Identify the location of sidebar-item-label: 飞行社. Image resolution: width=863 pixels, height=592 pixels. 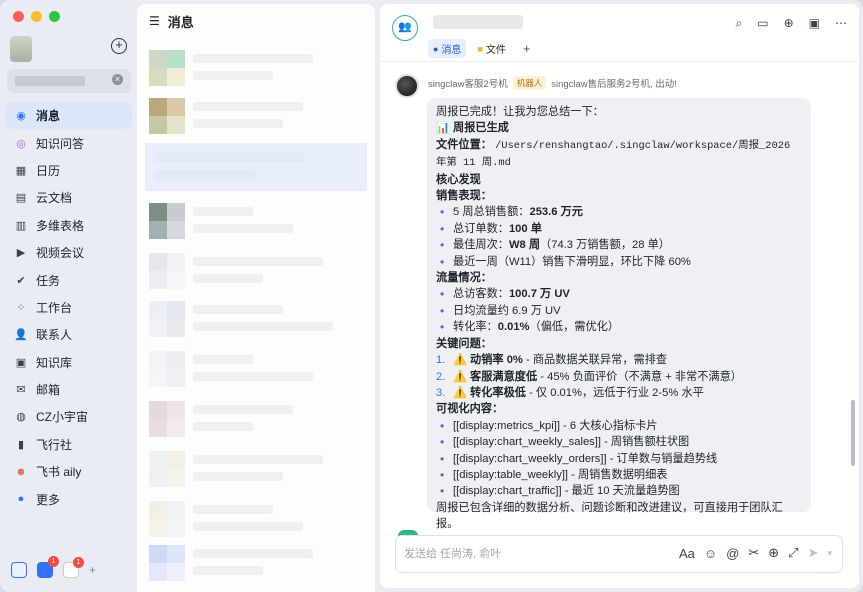
(54, 444).